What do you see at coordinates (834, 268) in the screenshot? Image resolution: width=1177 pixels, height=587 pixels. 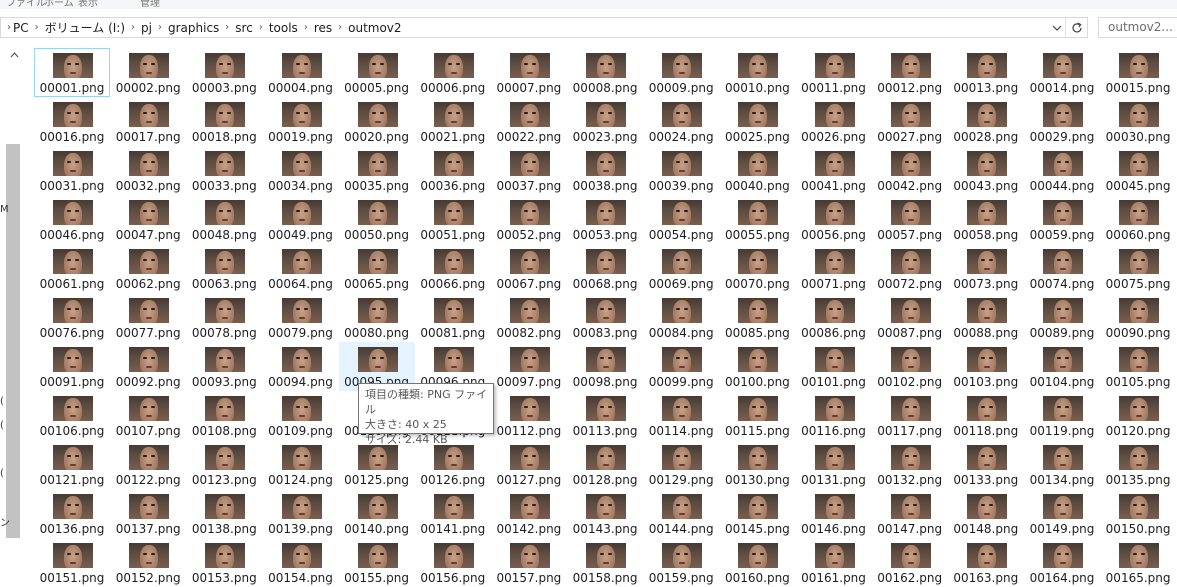 I see `file-item: 00071.png` at bounding box center [834, 268].